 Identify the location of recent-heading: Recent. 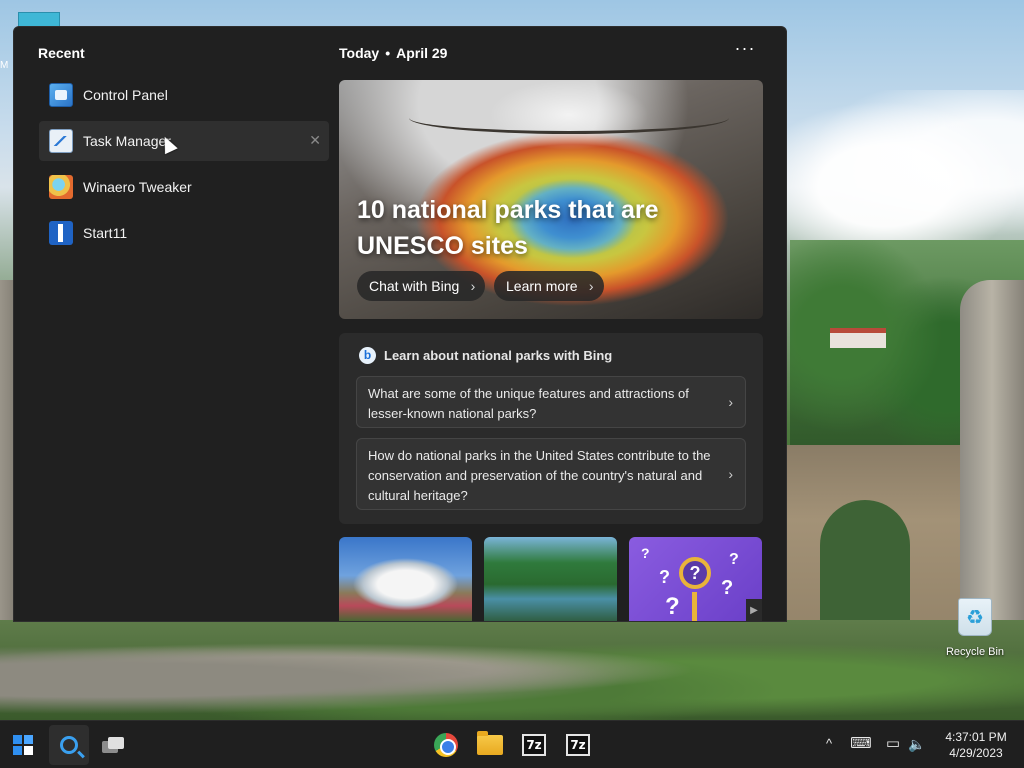
(61, 53).